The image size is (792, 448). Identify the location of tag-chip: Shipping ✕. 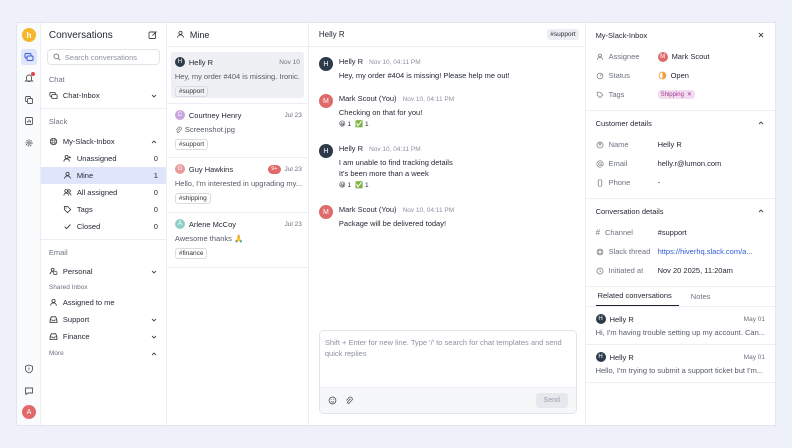
(676, 94).